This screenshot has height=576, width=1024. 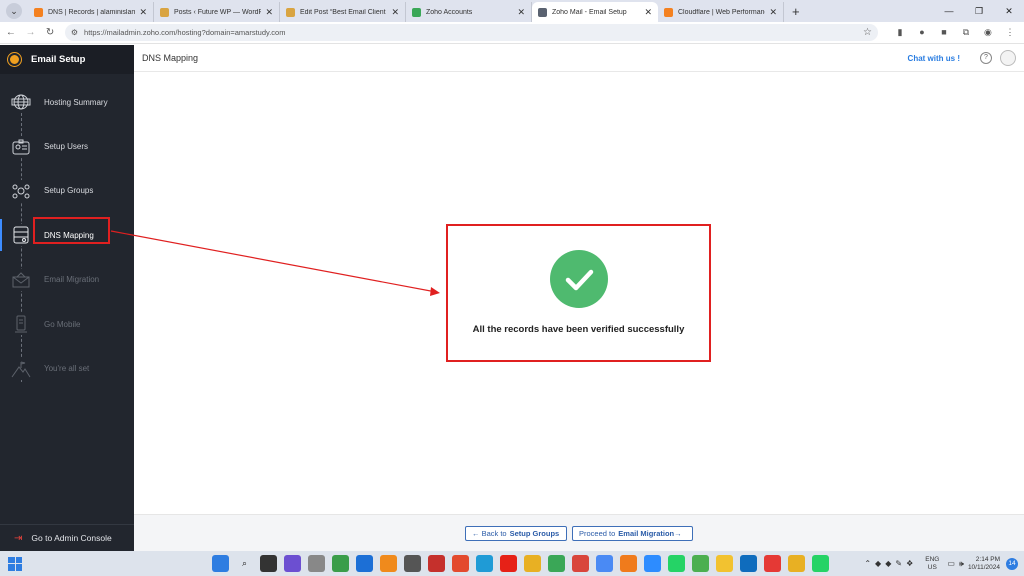 What do you see at coordinates (21, 324) in the screenshot?
I see `mobile-icon` at bounding box center [21, 324].